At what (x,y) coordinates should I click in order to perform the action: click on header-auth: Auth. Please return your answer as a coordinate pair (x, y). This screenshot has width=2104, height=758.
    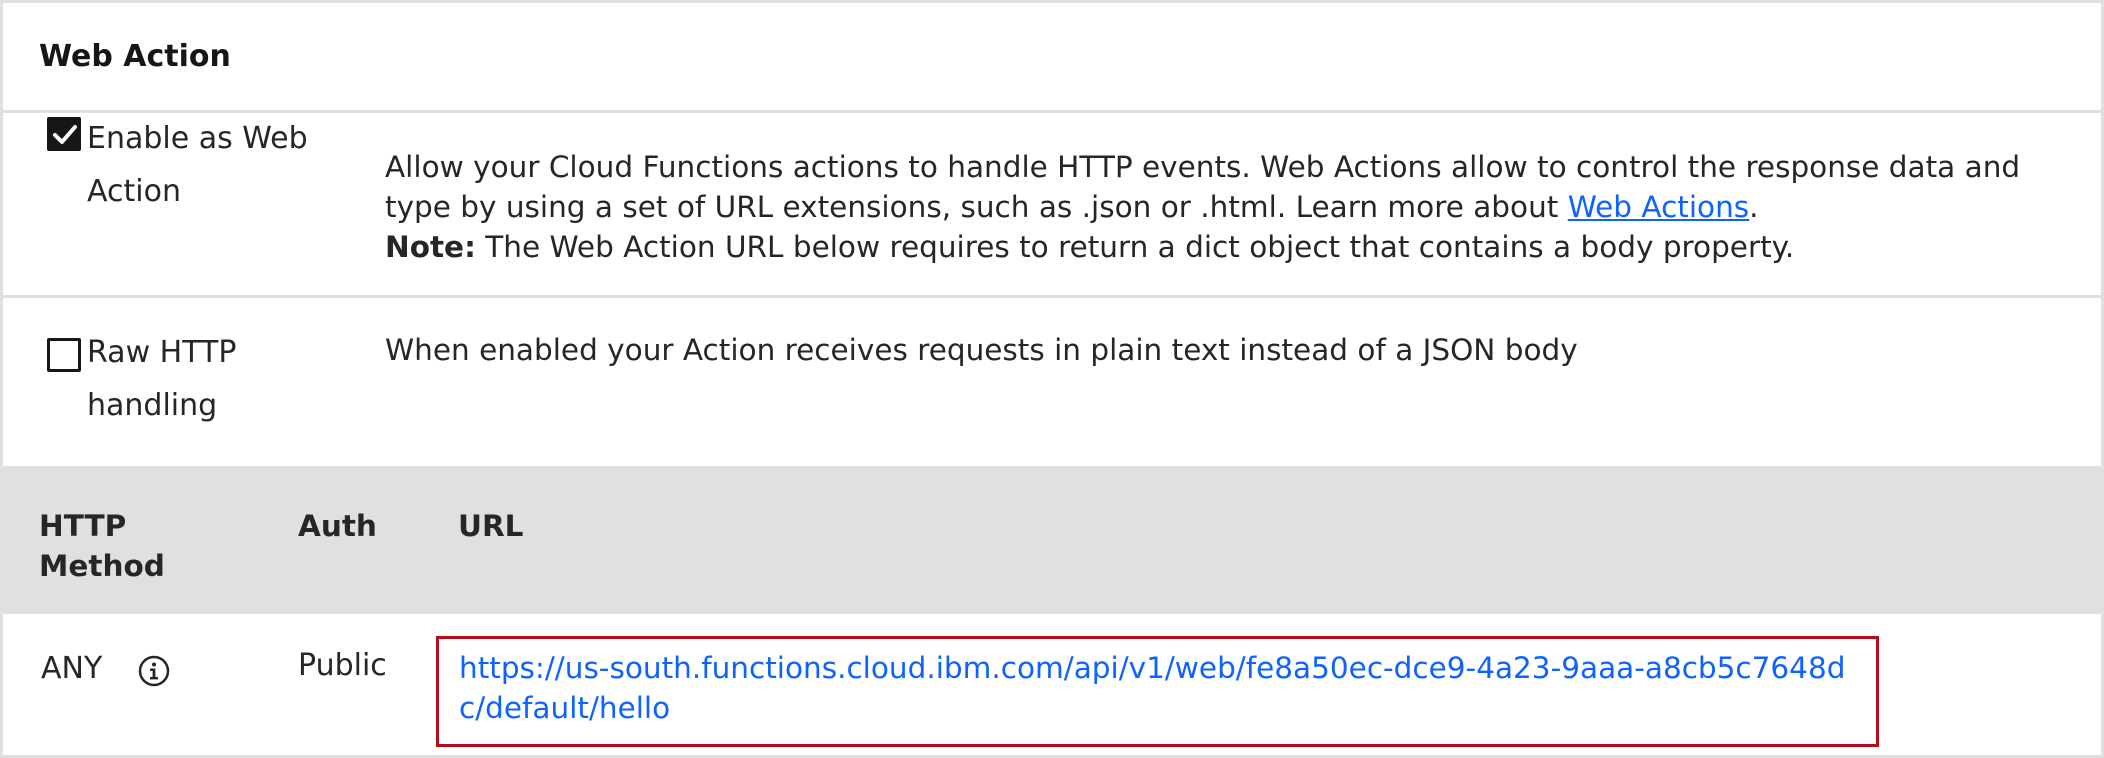
    Looking at the image, I should click on (337, 526).